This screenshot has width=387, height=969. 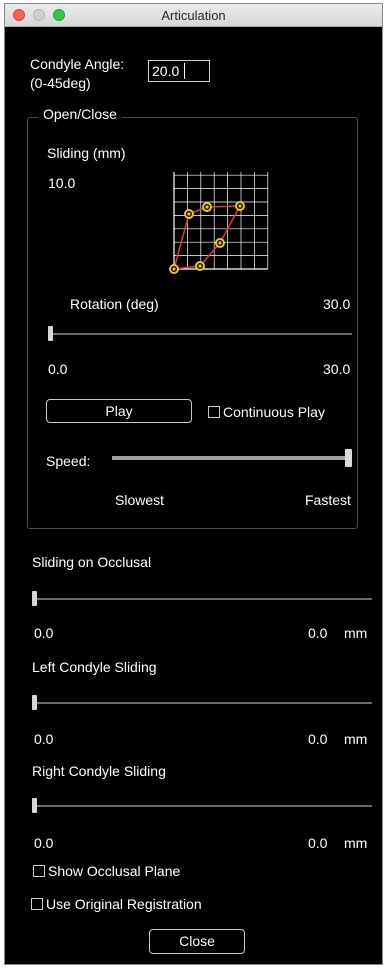 I want to click on right-condyle-sliding-min: 0.0, so click(x=44, y=843).